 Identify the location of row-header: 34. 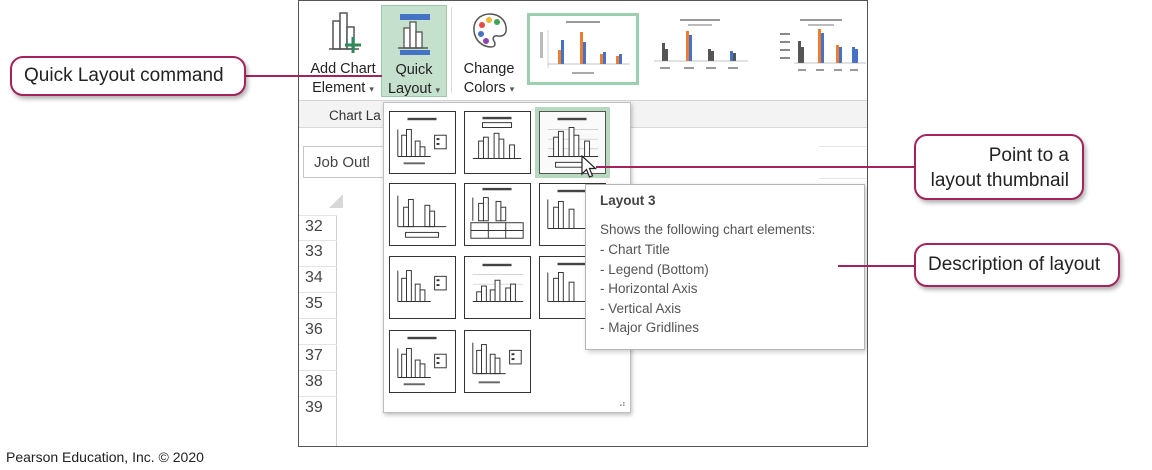
(318, 276).